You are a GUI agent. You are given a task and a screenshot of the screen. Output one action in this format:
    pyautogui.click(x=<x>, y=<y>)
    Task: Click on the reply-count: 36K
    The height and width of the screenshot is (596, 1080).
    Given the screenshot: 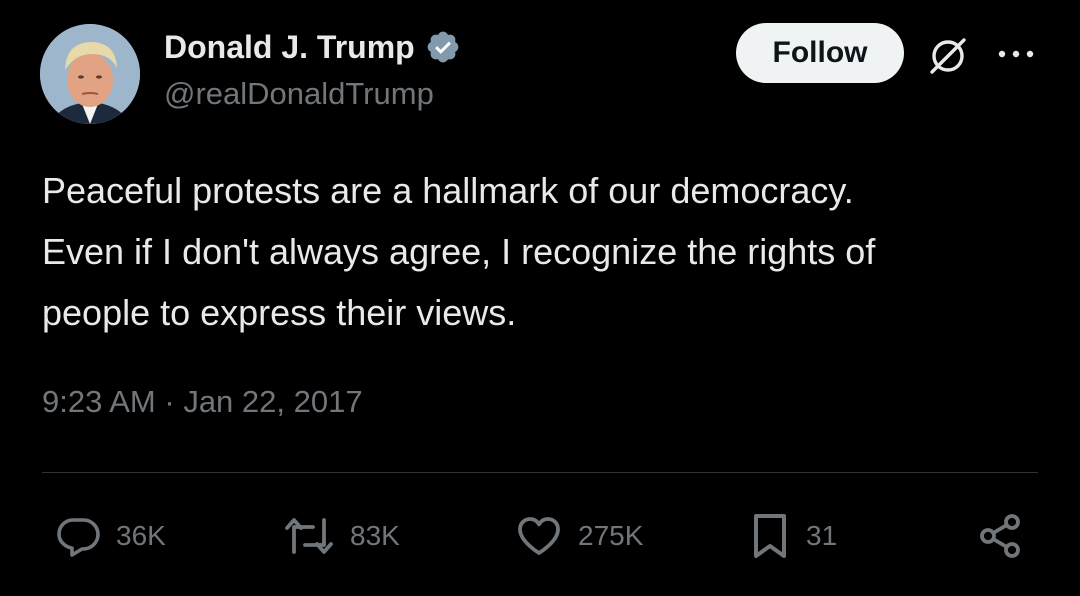 What is the action you would take?
    pyautogui.click(x=141, y=535)
    